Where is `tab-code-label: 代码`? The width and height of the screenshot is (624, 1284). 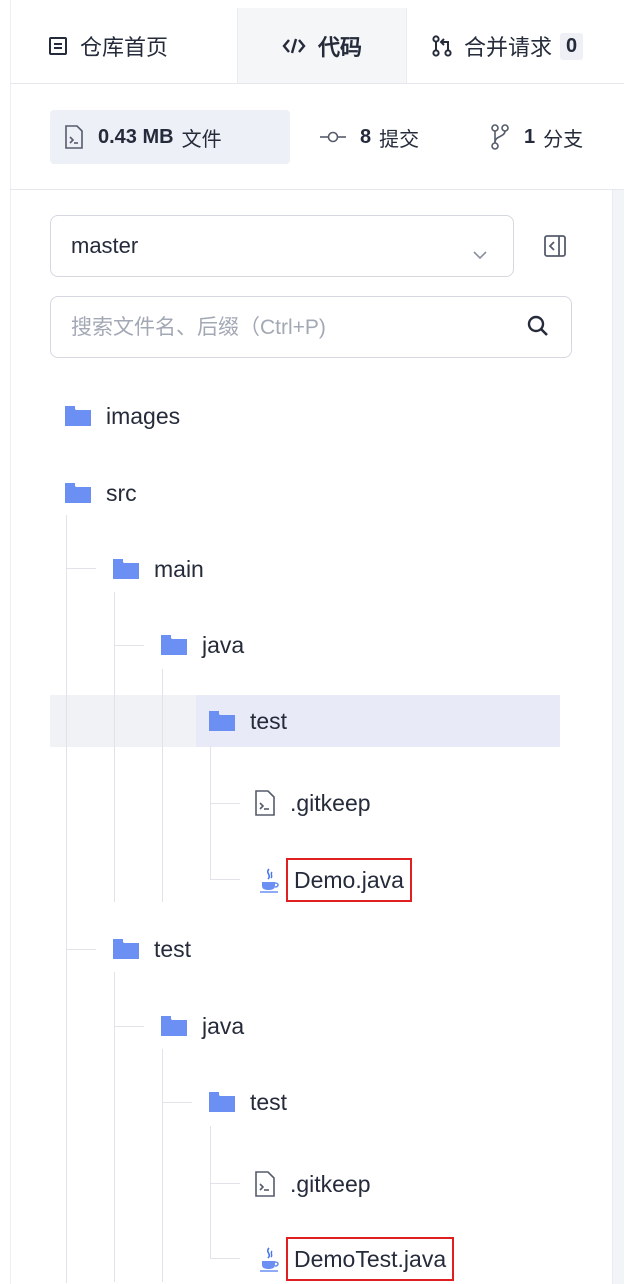
tab-code-label: 代码 is located at coordinates (339, 47).